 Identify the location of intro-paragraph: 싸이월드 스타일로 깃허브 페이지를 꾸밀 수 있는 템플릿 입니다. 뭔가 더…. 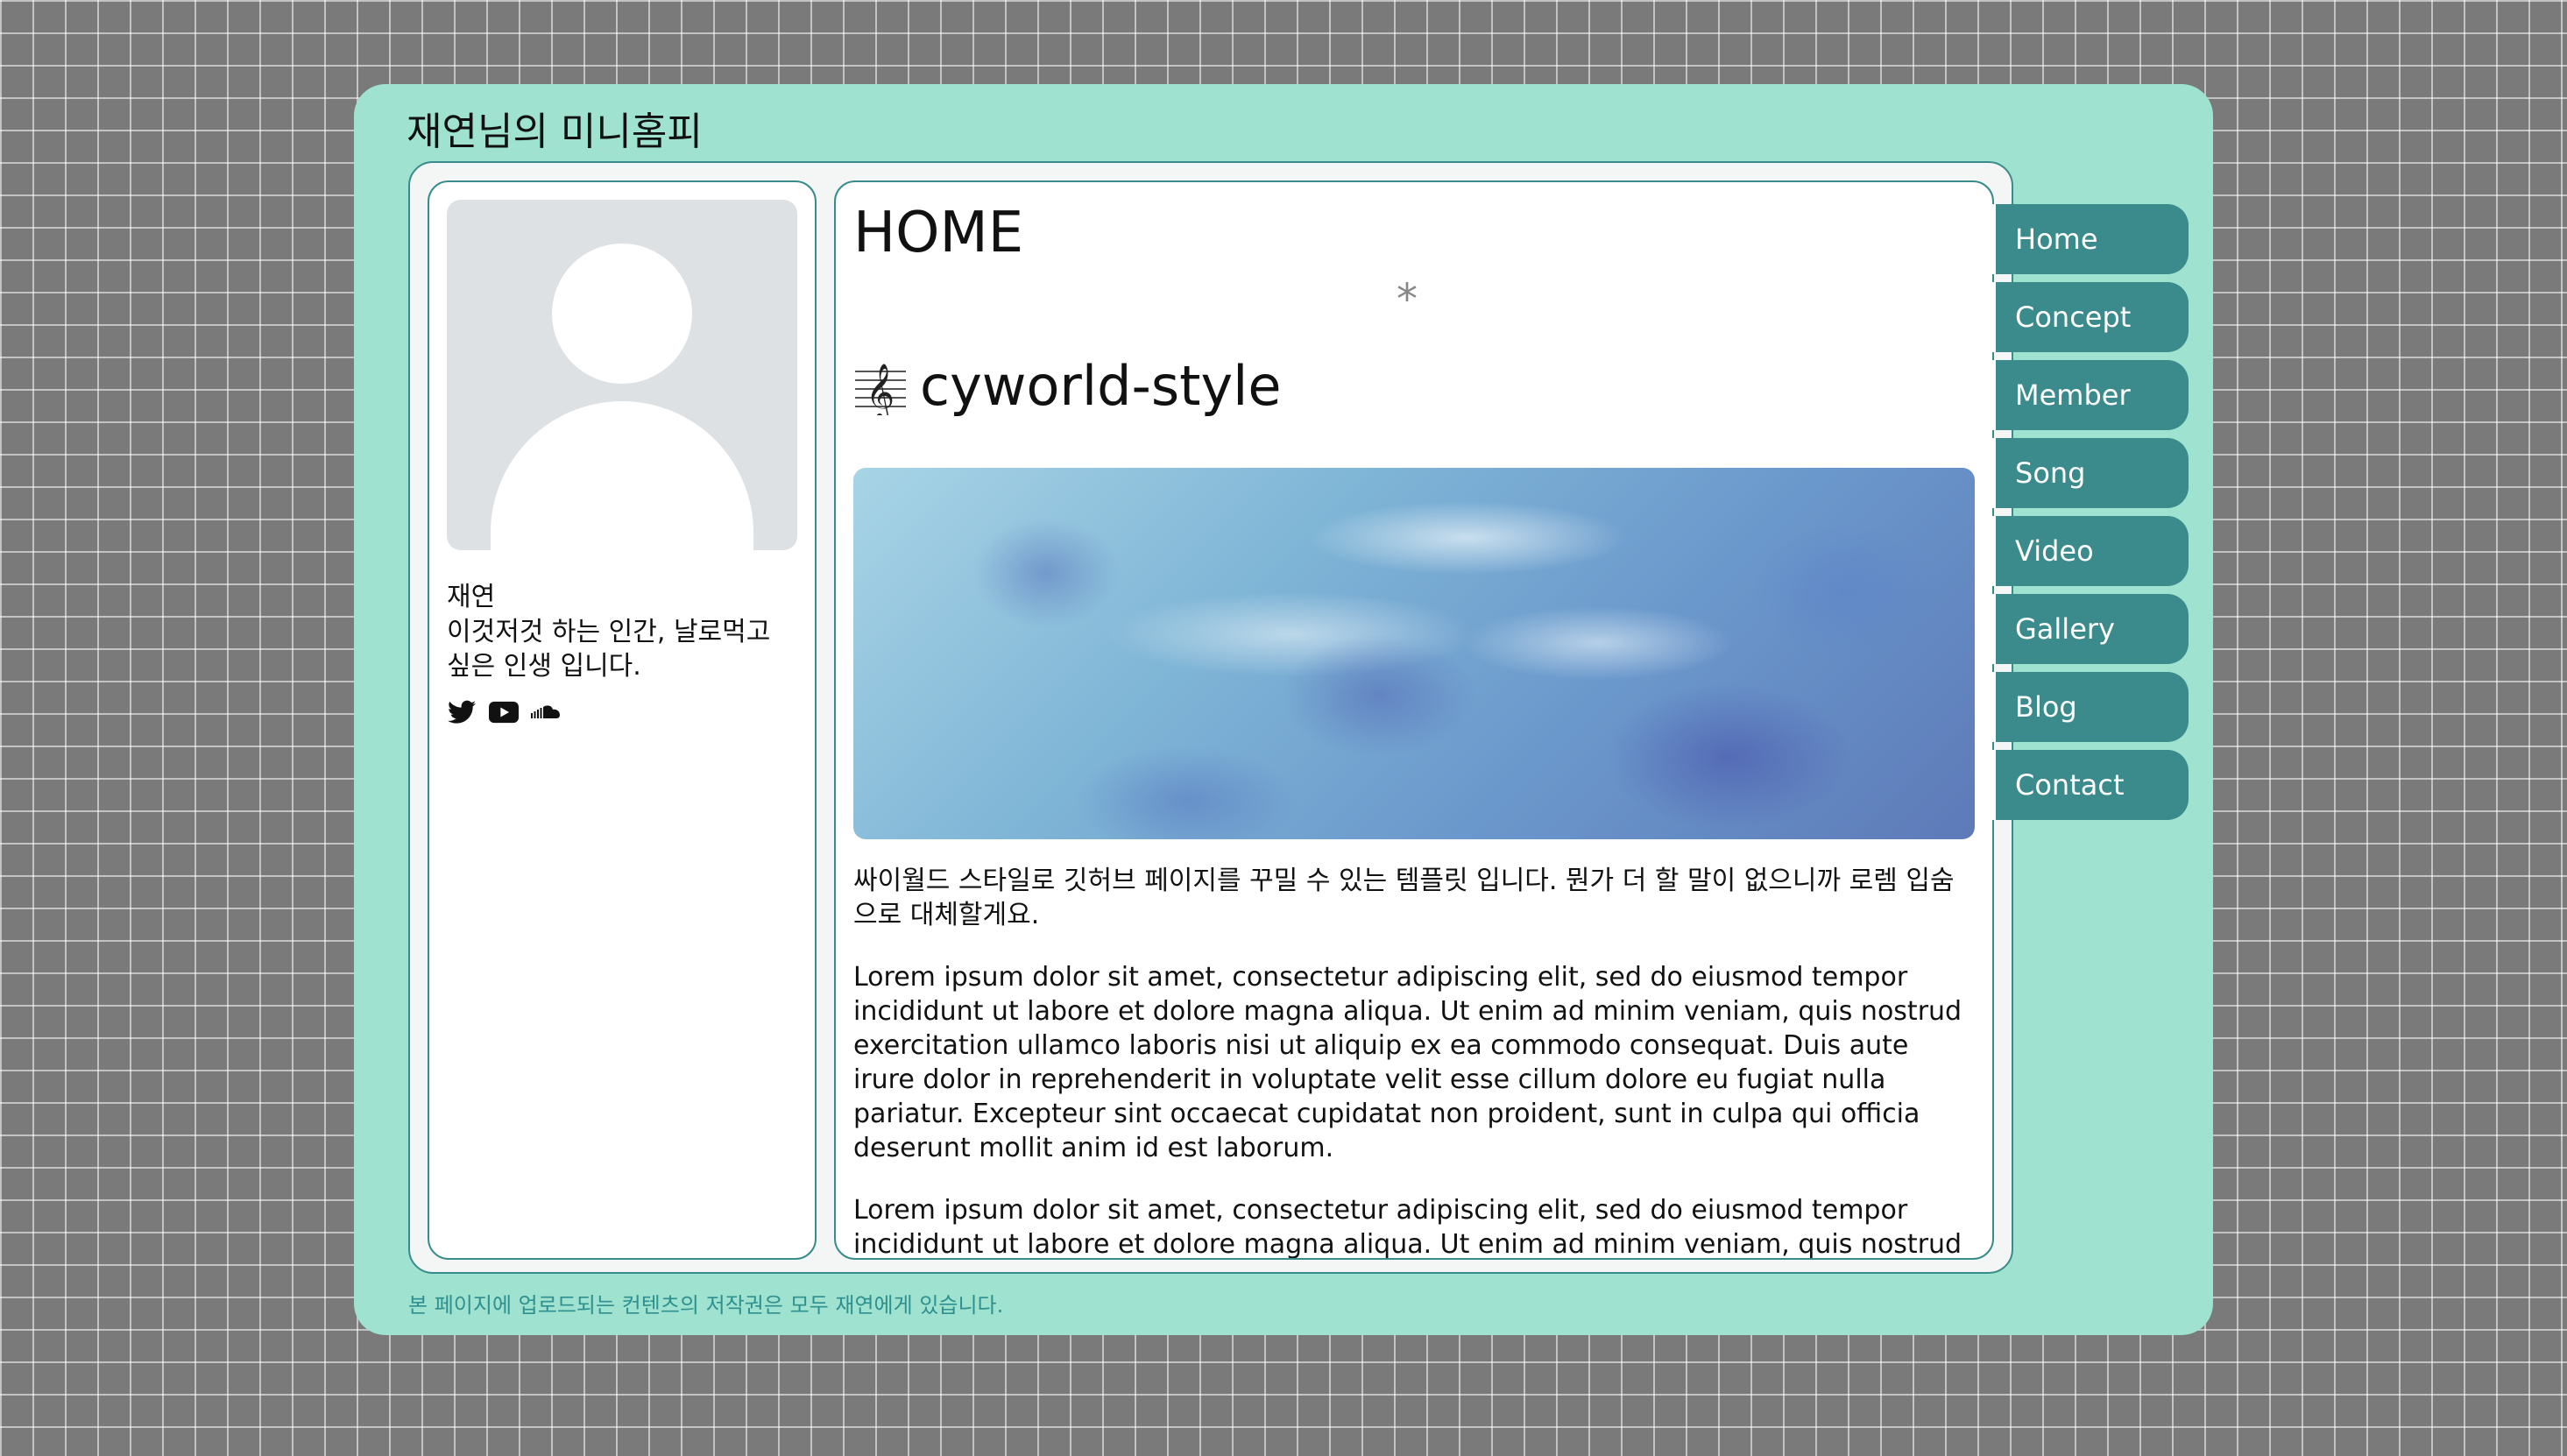
(1404, 898).